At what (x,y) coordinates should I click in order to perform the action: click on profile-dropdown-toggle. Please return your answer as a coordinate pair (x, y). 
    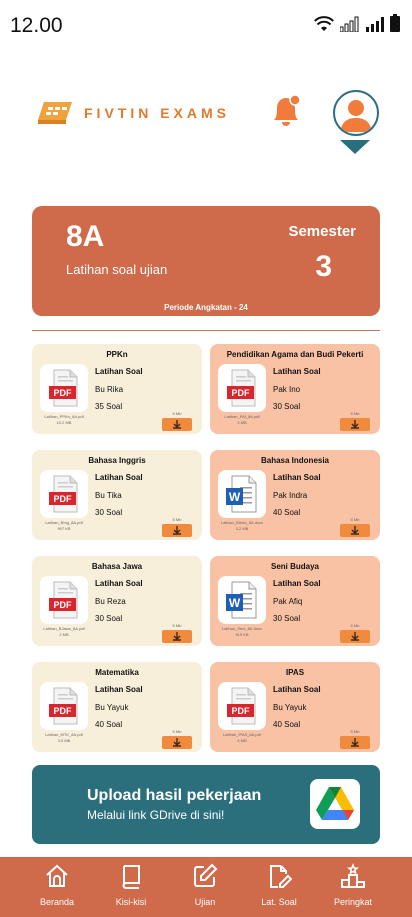
    Looking at the image, I should click on (355, 147).